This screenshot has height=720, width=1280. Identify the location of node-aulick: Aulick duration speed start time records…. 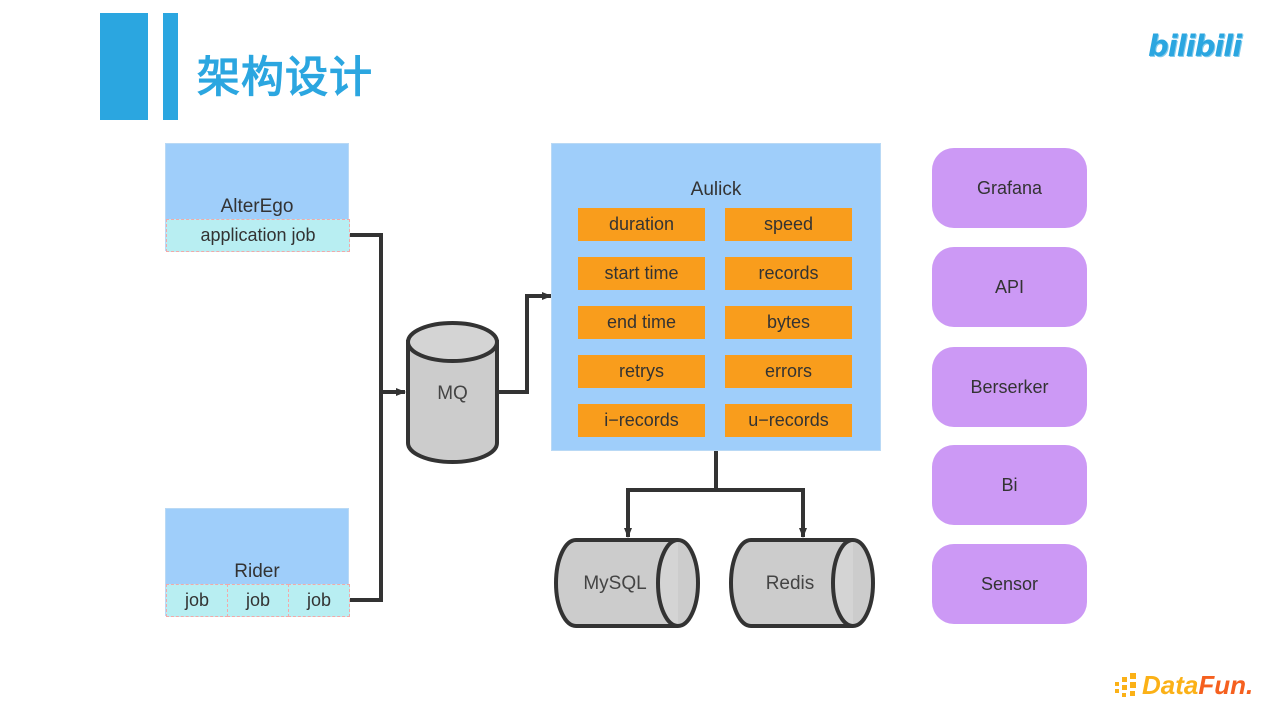
(716, 297).